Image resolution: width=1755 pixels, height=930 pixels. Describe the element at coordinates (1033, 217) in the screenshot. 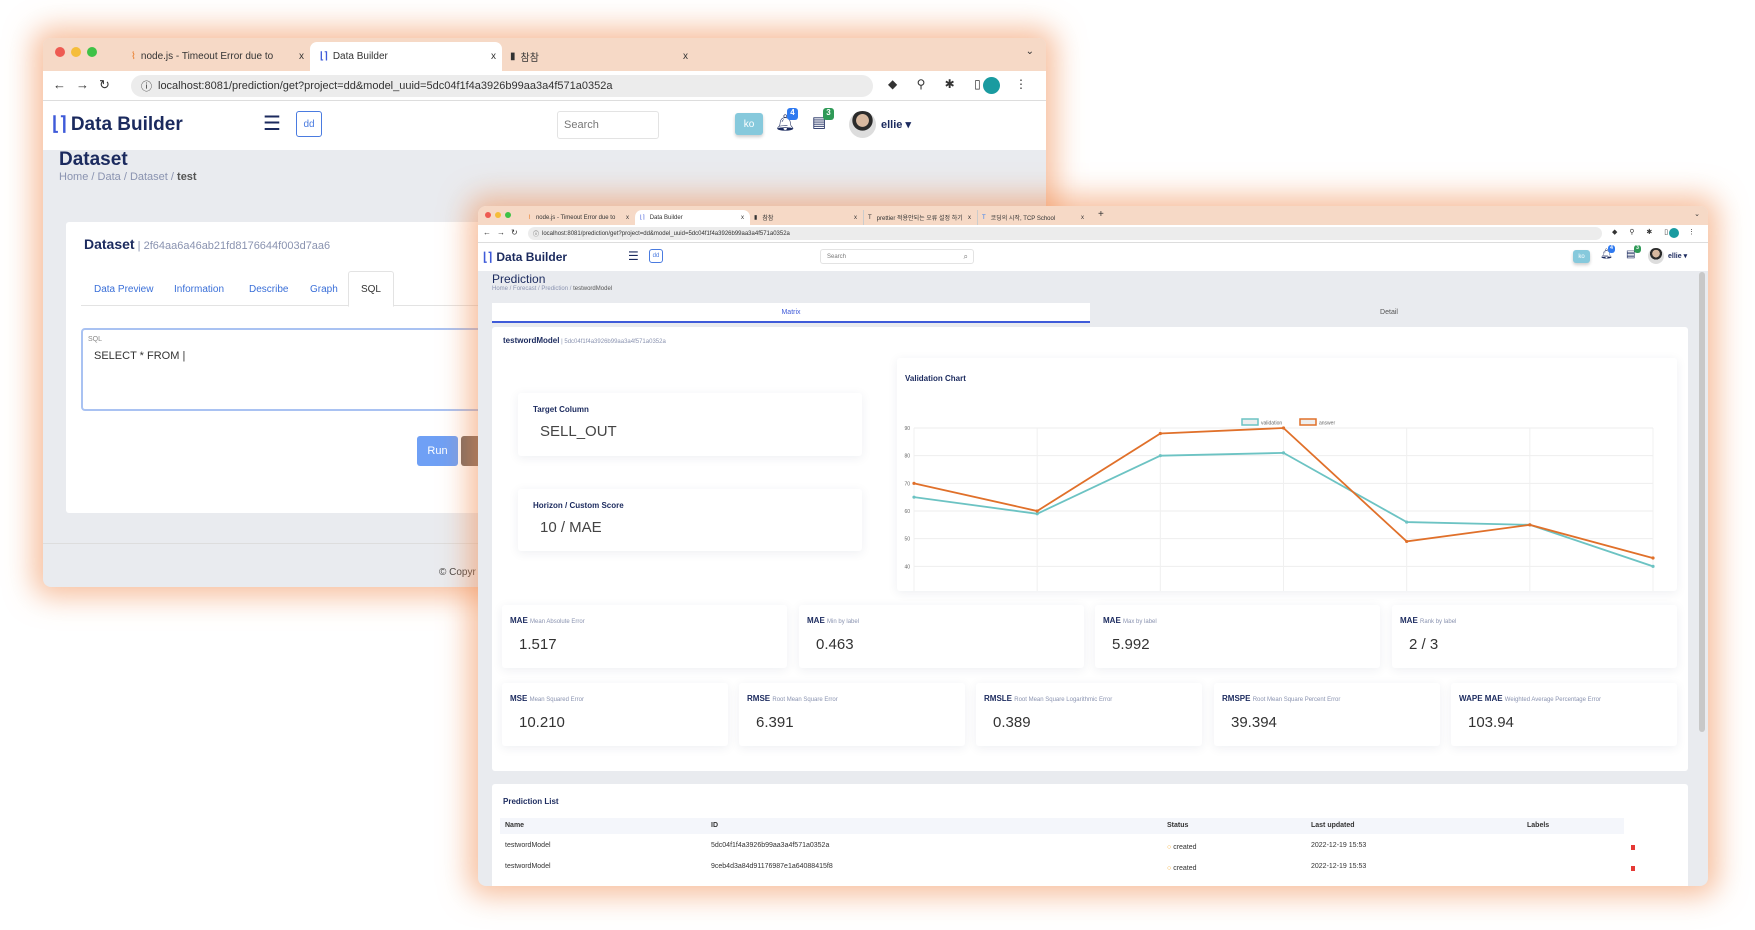

I see `browser-tab: T 코딩의 시작, TCP School x` at that location.